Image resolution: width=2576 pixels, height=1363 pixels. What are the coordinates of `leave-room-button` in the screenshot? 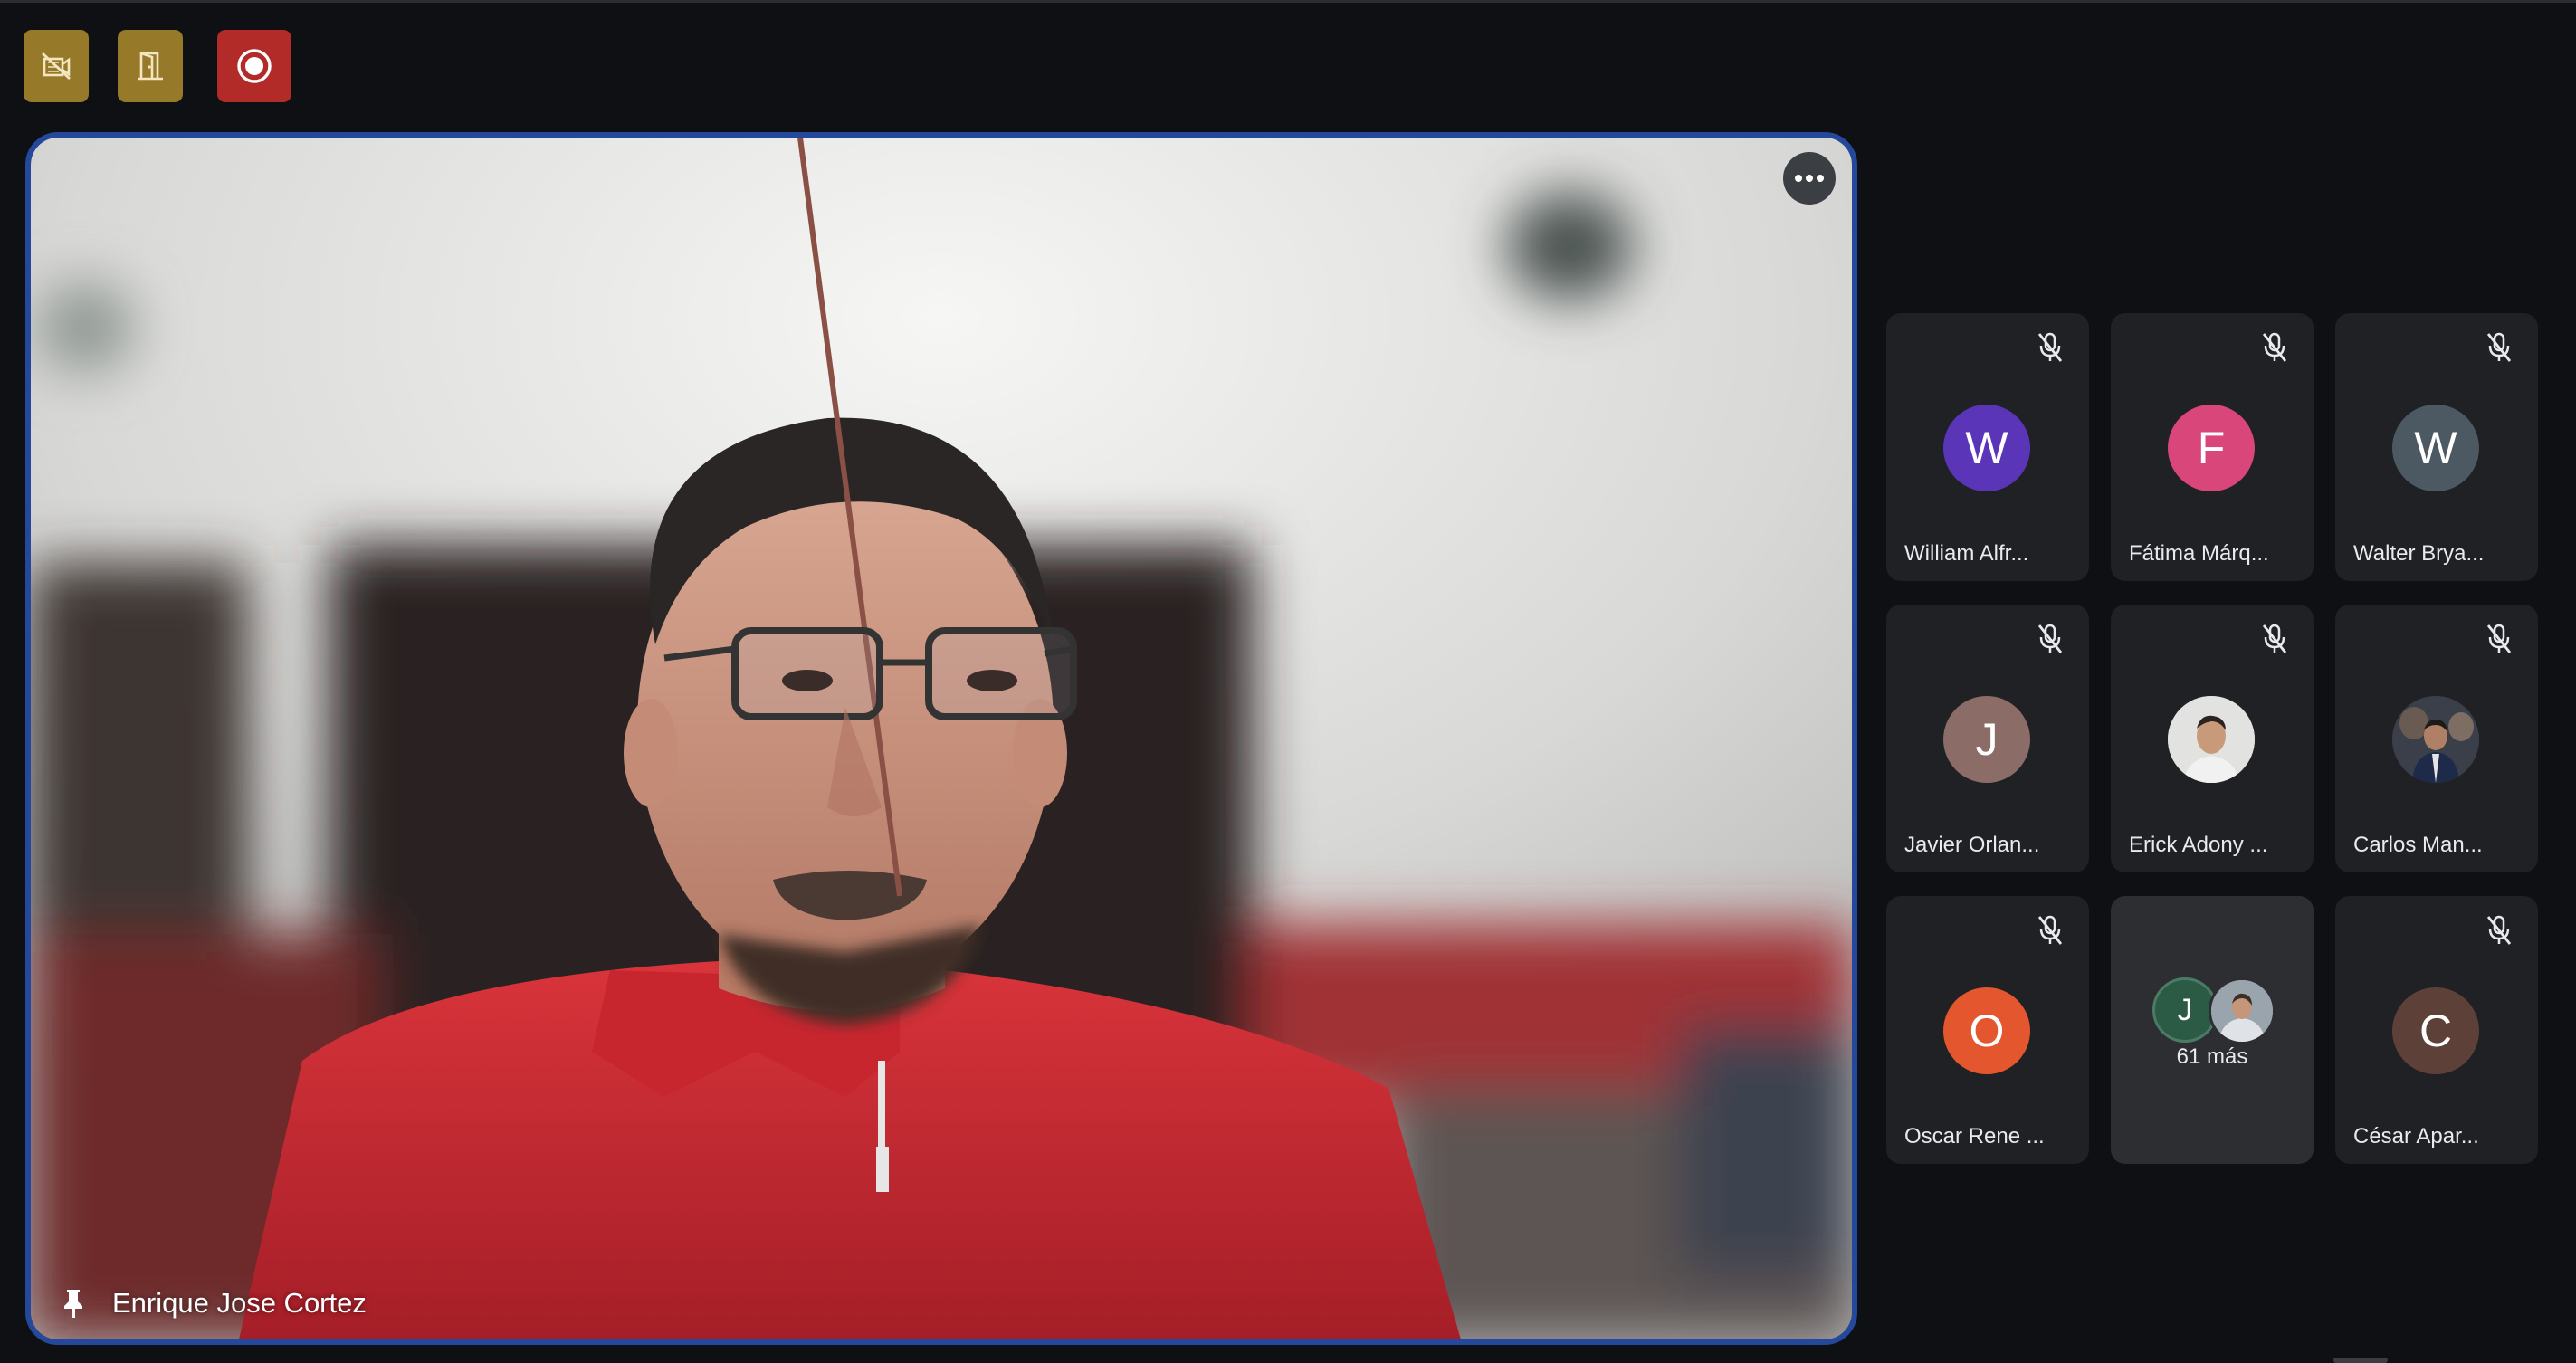 It's located at (151, 66).